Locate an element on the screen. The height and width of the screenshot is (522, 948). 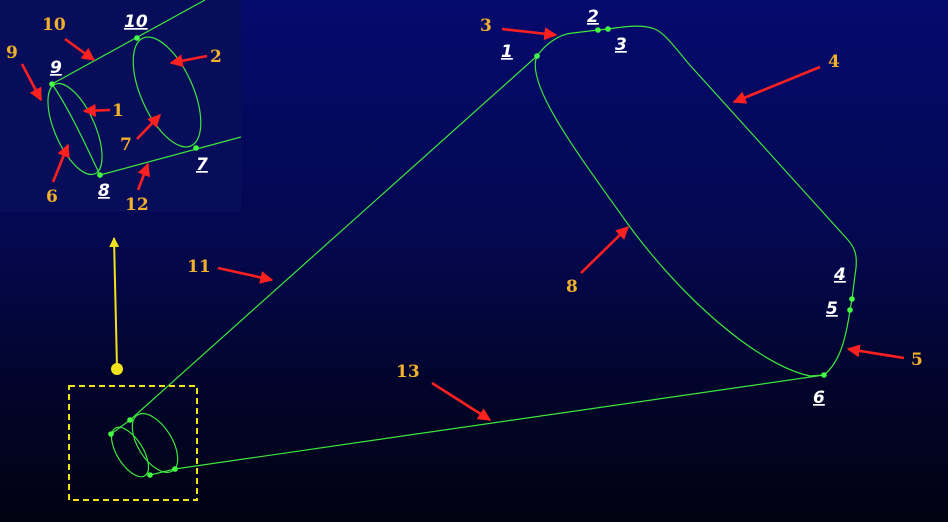
pointer-shaft is located at coordinates (114, 303).